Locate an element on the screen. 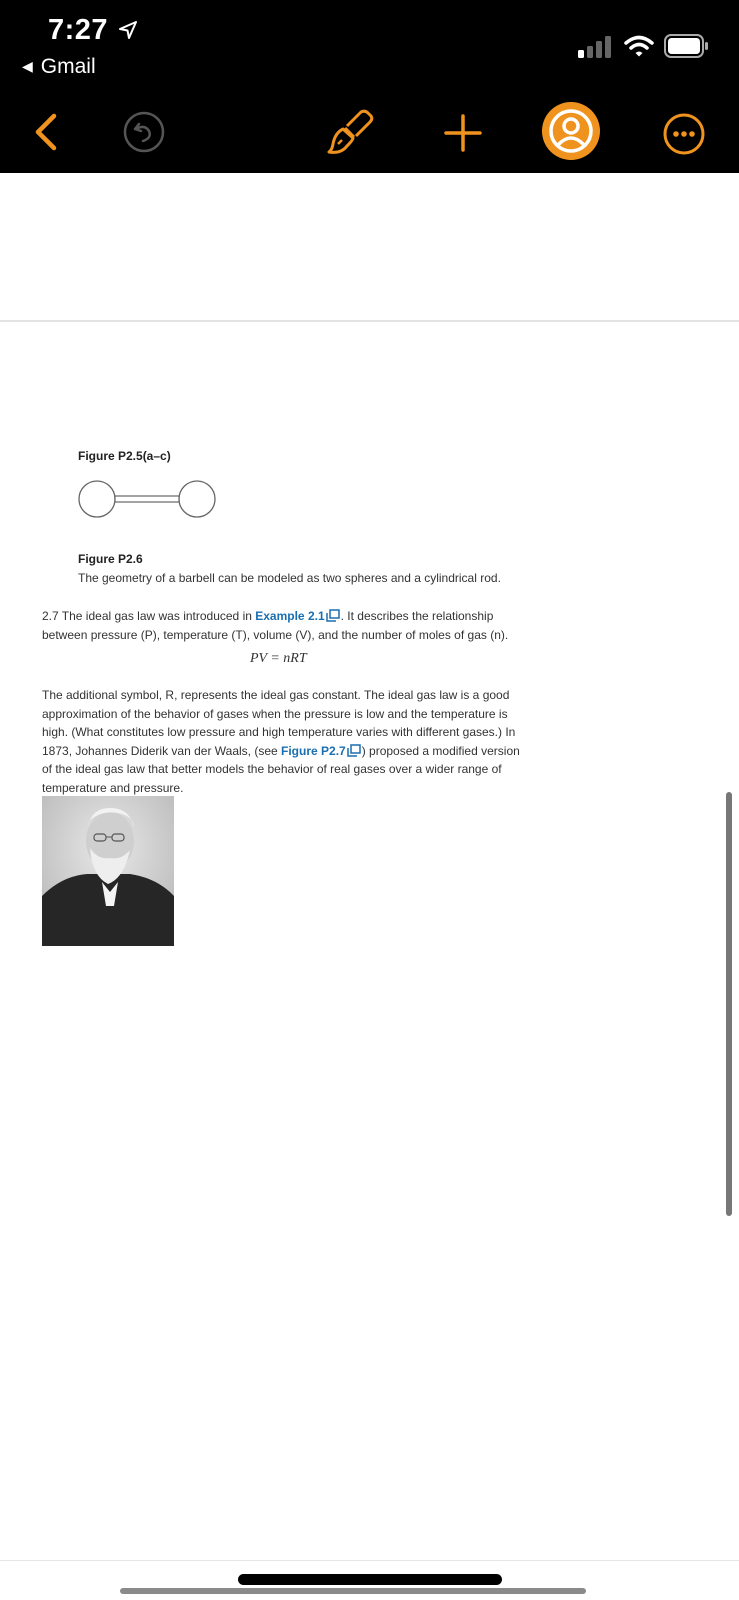 This screenshot has height=1600, width=739. plus-icon is located at coordinates (463, 133).